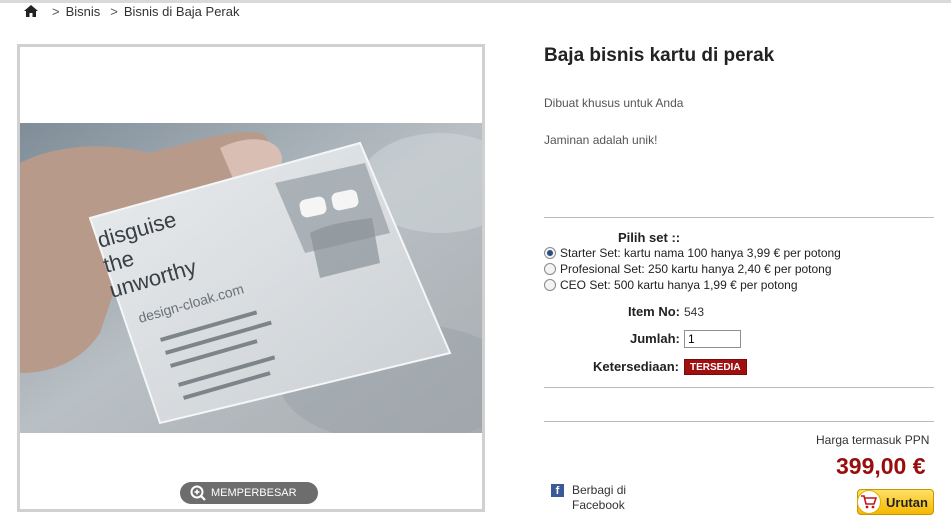 This screenshot has height=516, width=951. What do you see at coordinates (550, 284) in the screenshot?
I see `radio-ceo` at bounding box center [550, 284].